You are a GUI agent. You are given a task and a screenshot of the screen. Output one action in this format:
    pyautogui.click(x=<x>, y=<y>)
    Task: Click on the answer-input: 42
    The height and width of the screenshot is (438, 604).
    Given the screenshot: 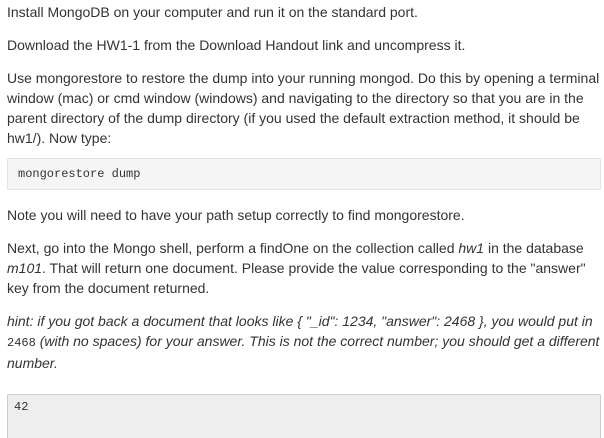 What is the action you would take?
    pyautogui.click(x=304, y=416)
    